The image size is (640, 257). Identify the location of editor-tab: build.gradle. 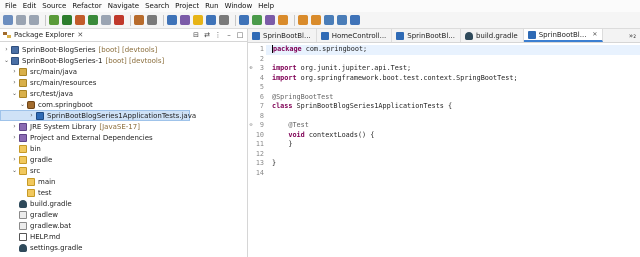
(492, 35).